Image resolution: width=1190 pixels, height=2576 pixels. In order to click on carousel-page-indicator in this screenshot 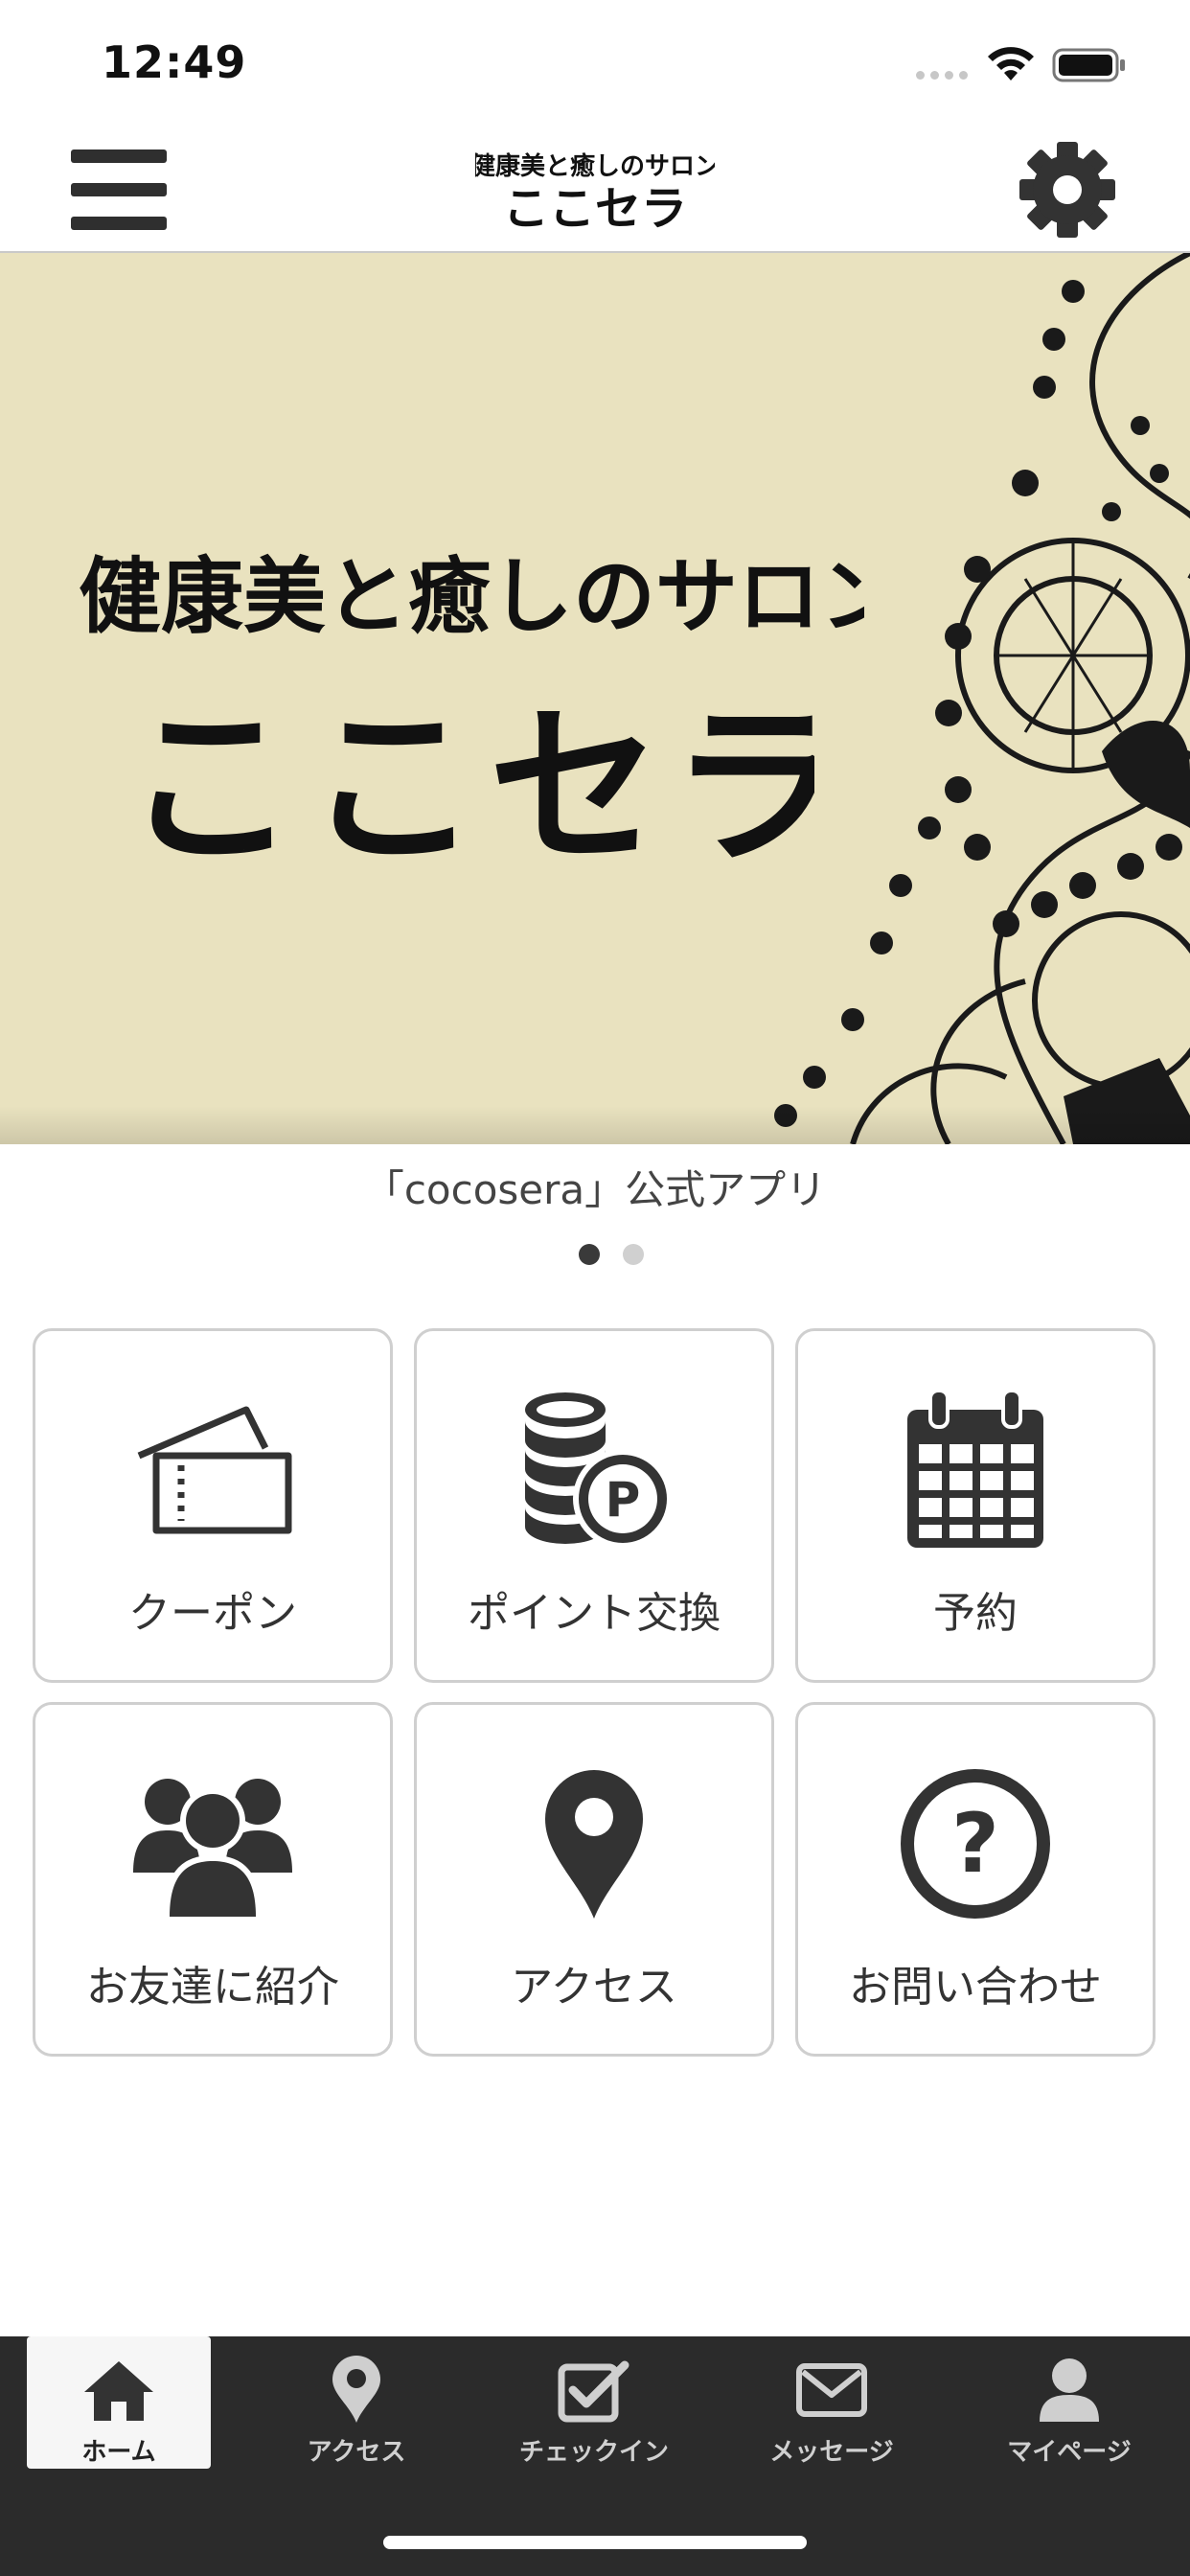, I will do `click(611, 1254)`.